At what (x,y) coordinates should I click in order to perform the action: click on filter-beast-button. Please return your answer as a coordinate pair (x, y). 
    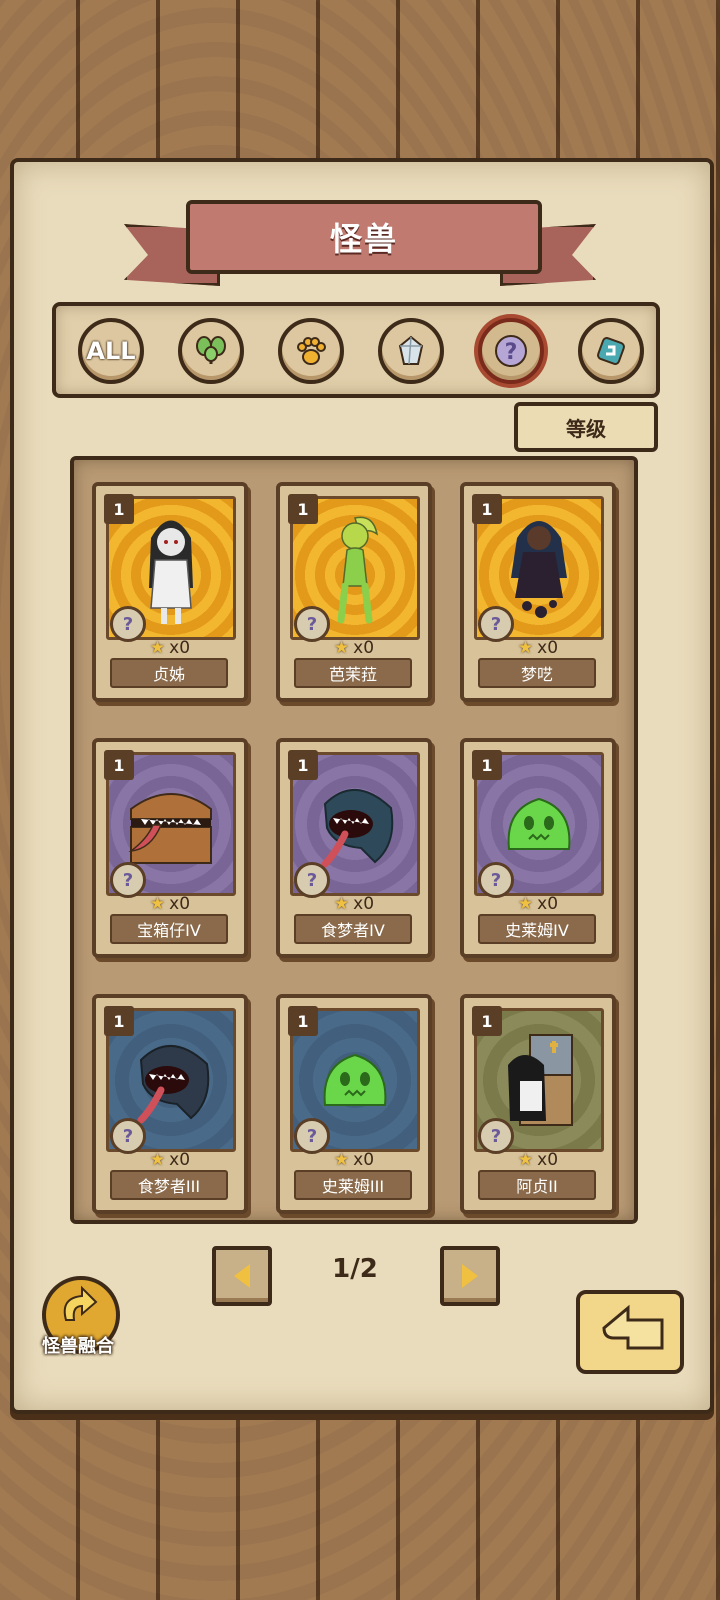
    Looking at the image, I should click on (311, 351).